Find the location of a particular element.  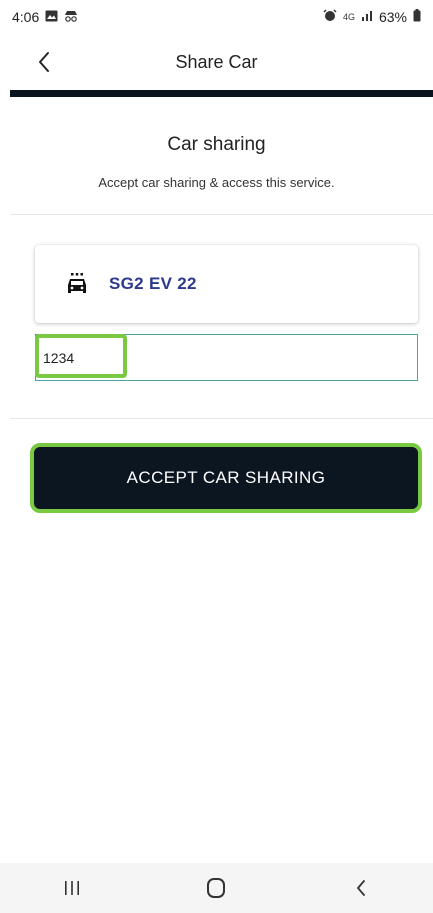

page-title: Share Car is located at coordinates (216, 61).